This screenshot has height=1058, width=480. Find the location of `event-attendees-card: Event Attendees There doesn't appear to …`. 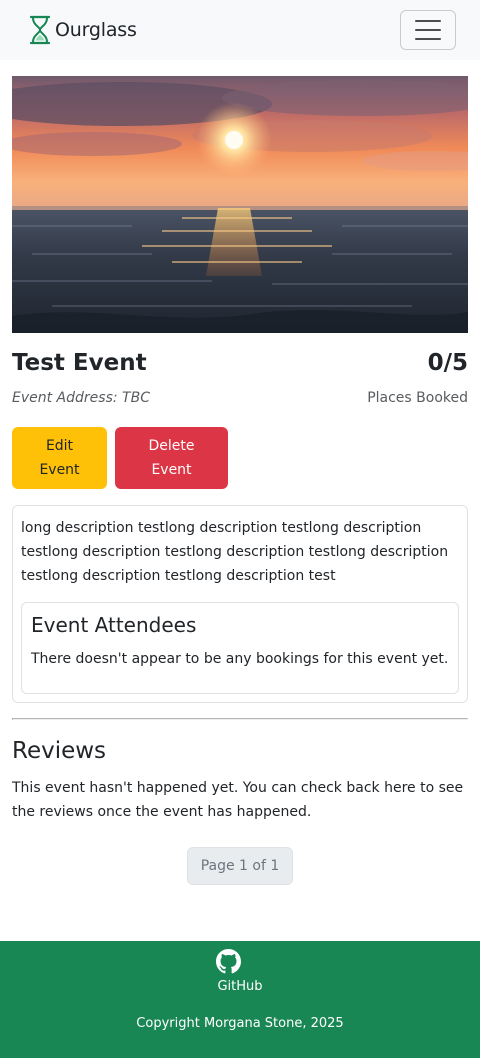

event-attendees-card: Event Attendees There doesn't appear to … is located at coordinates (240, 648).